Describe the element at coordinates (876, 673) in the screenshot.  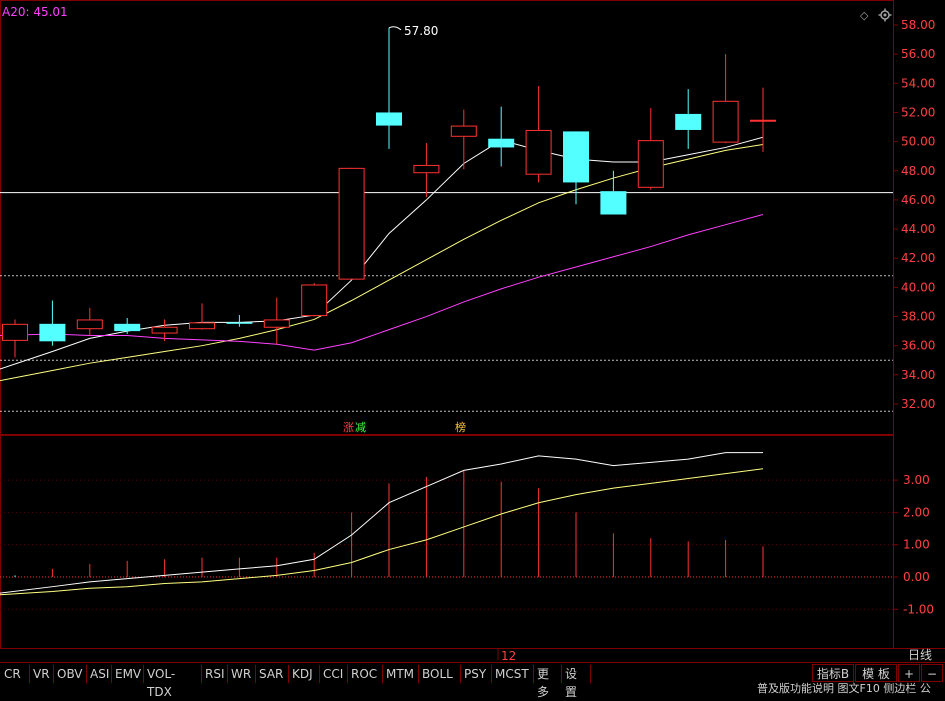
I see `template-button: 模 板` at that location.